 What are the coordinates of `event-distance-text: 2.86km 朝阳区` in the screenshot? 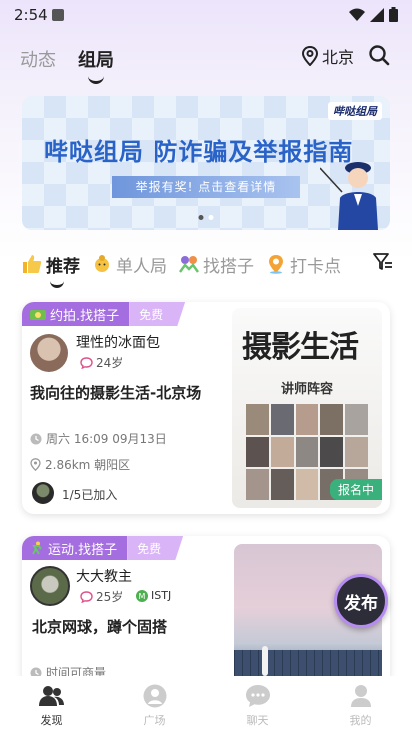 It's located at (88, 465).